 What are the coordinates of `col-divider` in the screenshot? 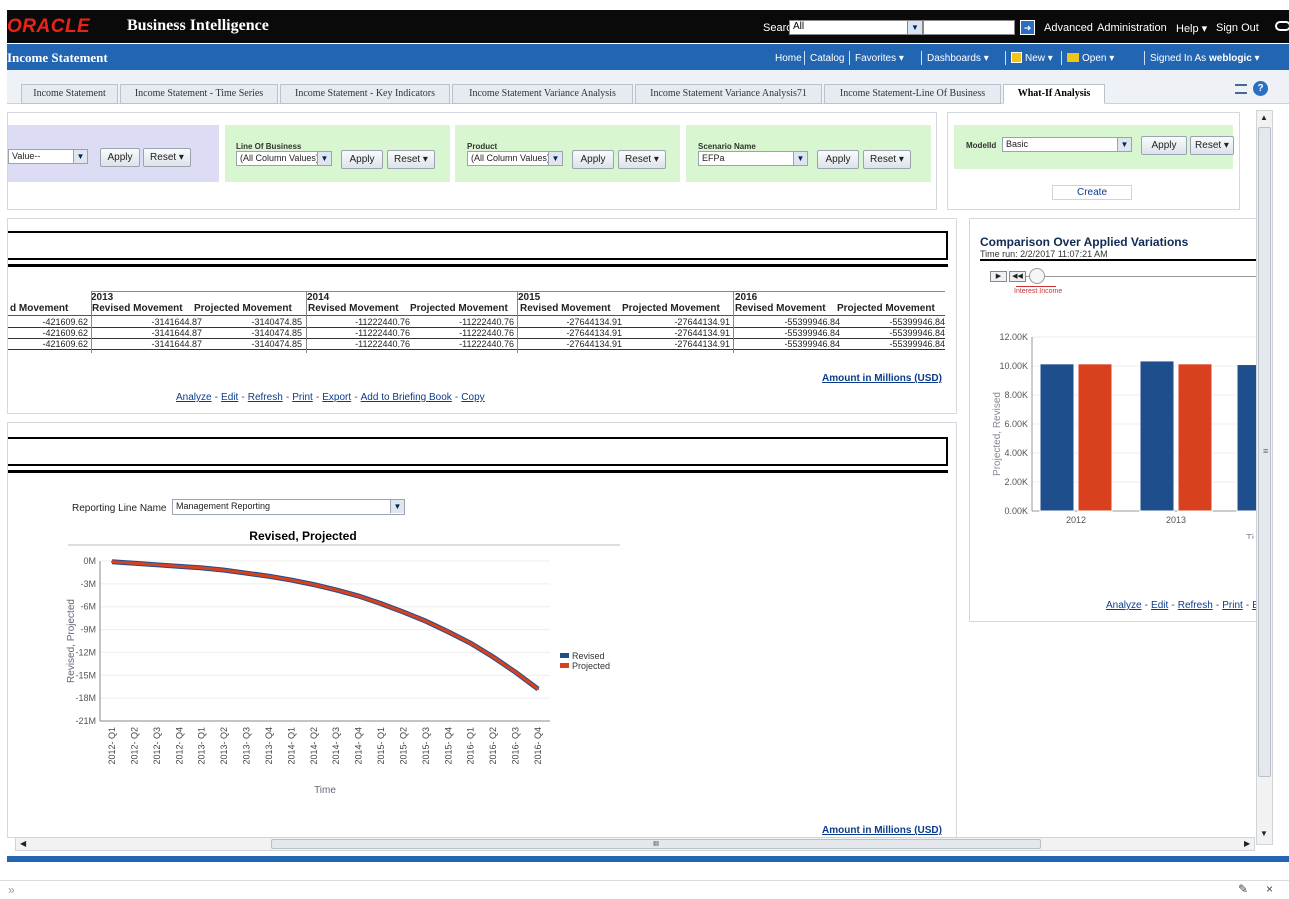 It's located at (306, 322).